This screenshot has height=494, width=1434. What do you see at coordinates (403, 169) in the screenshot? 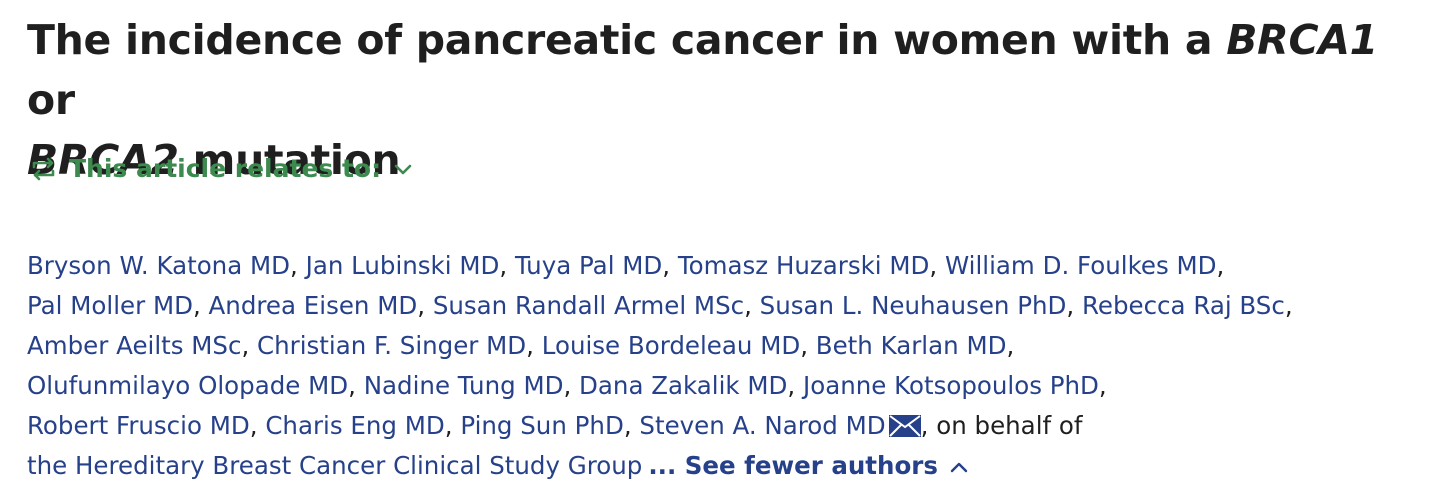
I see `chevron-down-icon` at bounding box center [403, 169].